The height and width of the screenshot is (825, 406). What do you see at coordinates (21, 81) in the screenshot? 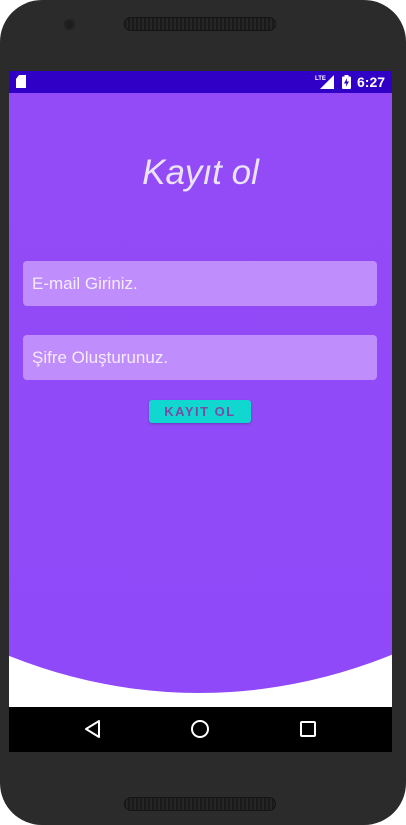
I see `sd-card-icon` at bounding box center [21, 81].